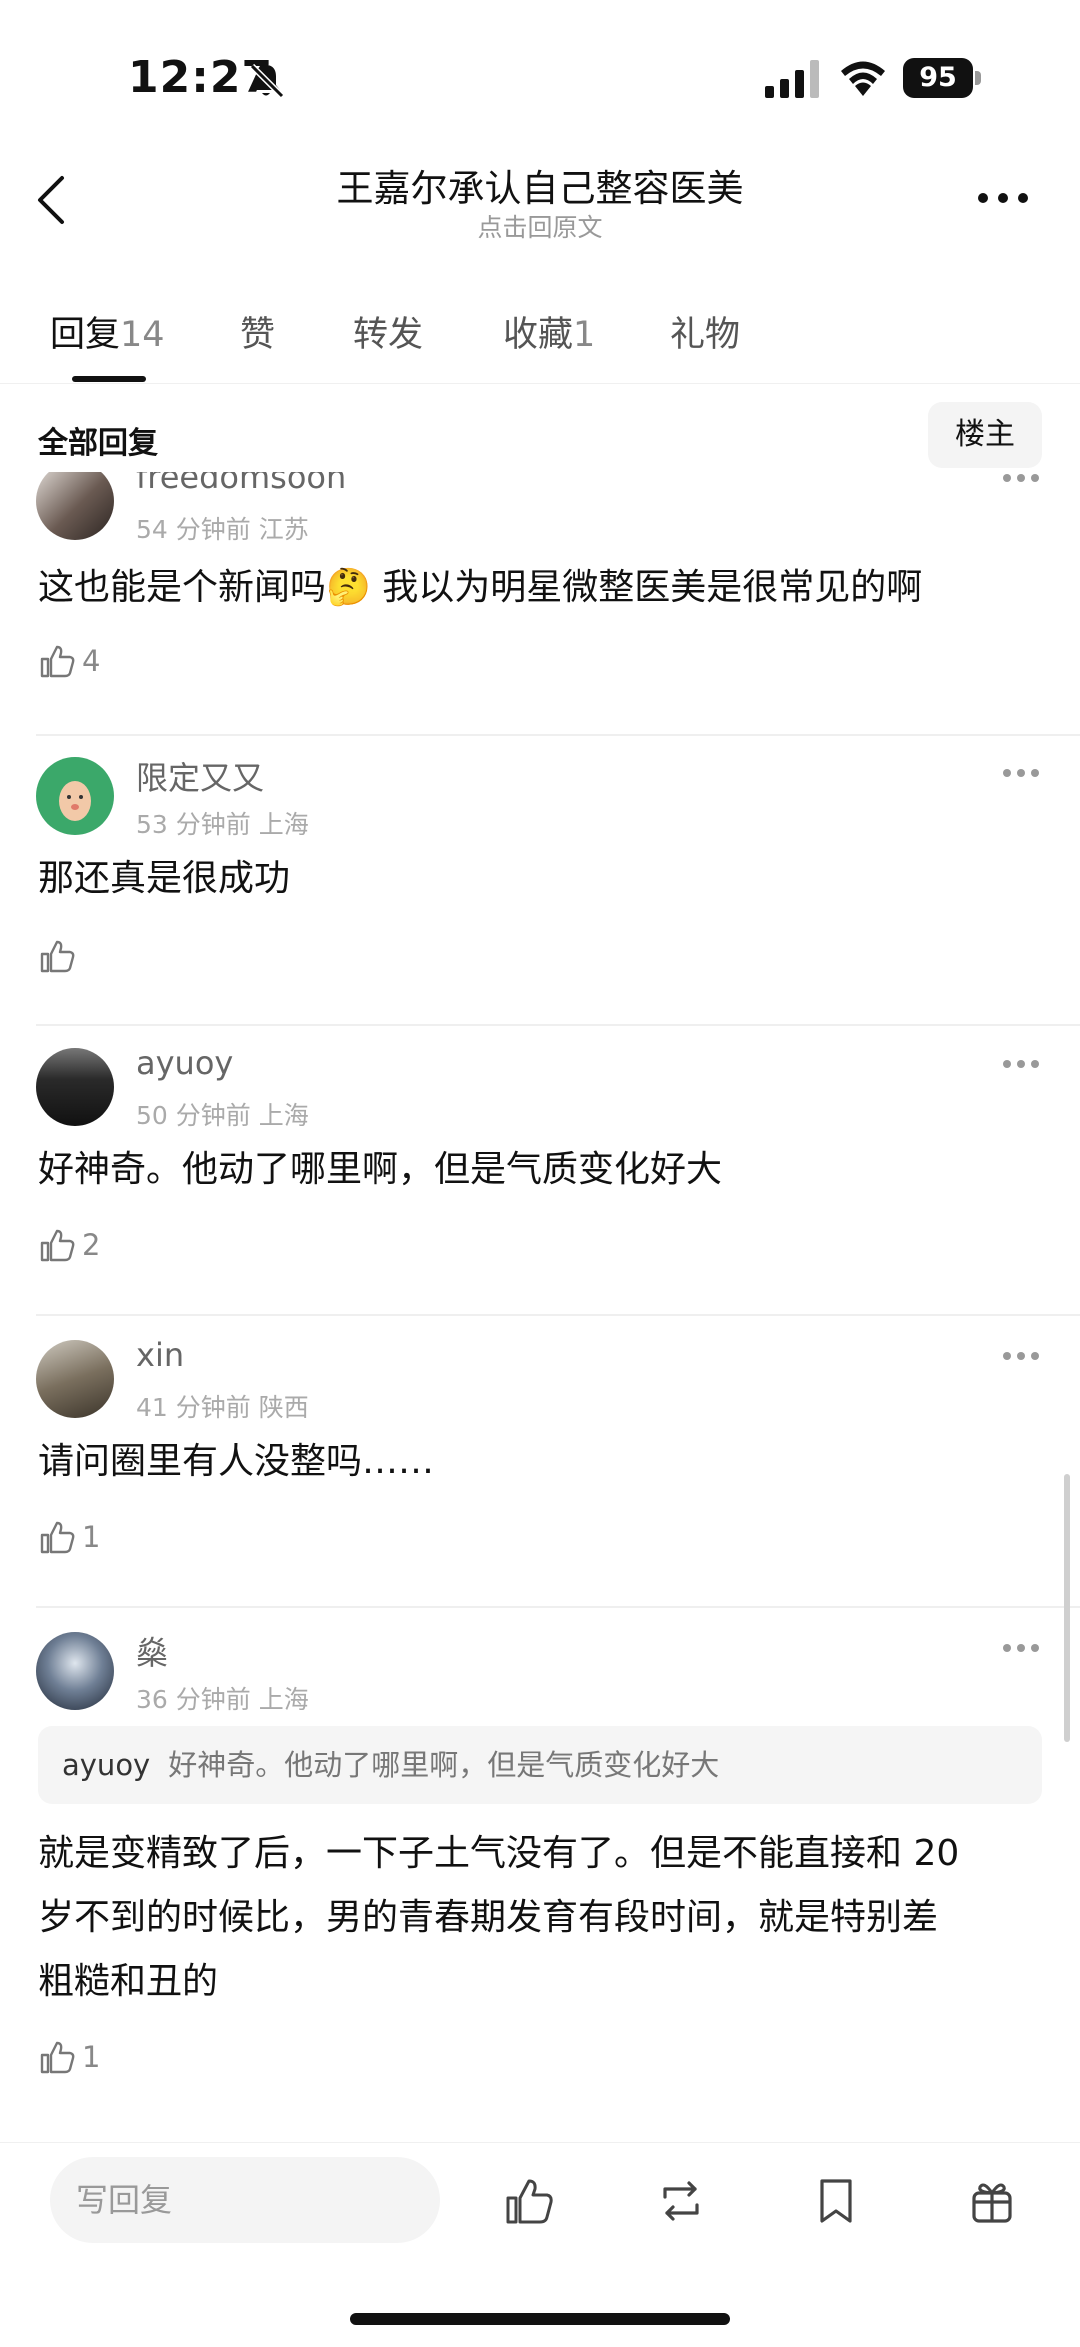 The image size is (1080, 2347). I want to click on repost-icon, so click(681, 2201).